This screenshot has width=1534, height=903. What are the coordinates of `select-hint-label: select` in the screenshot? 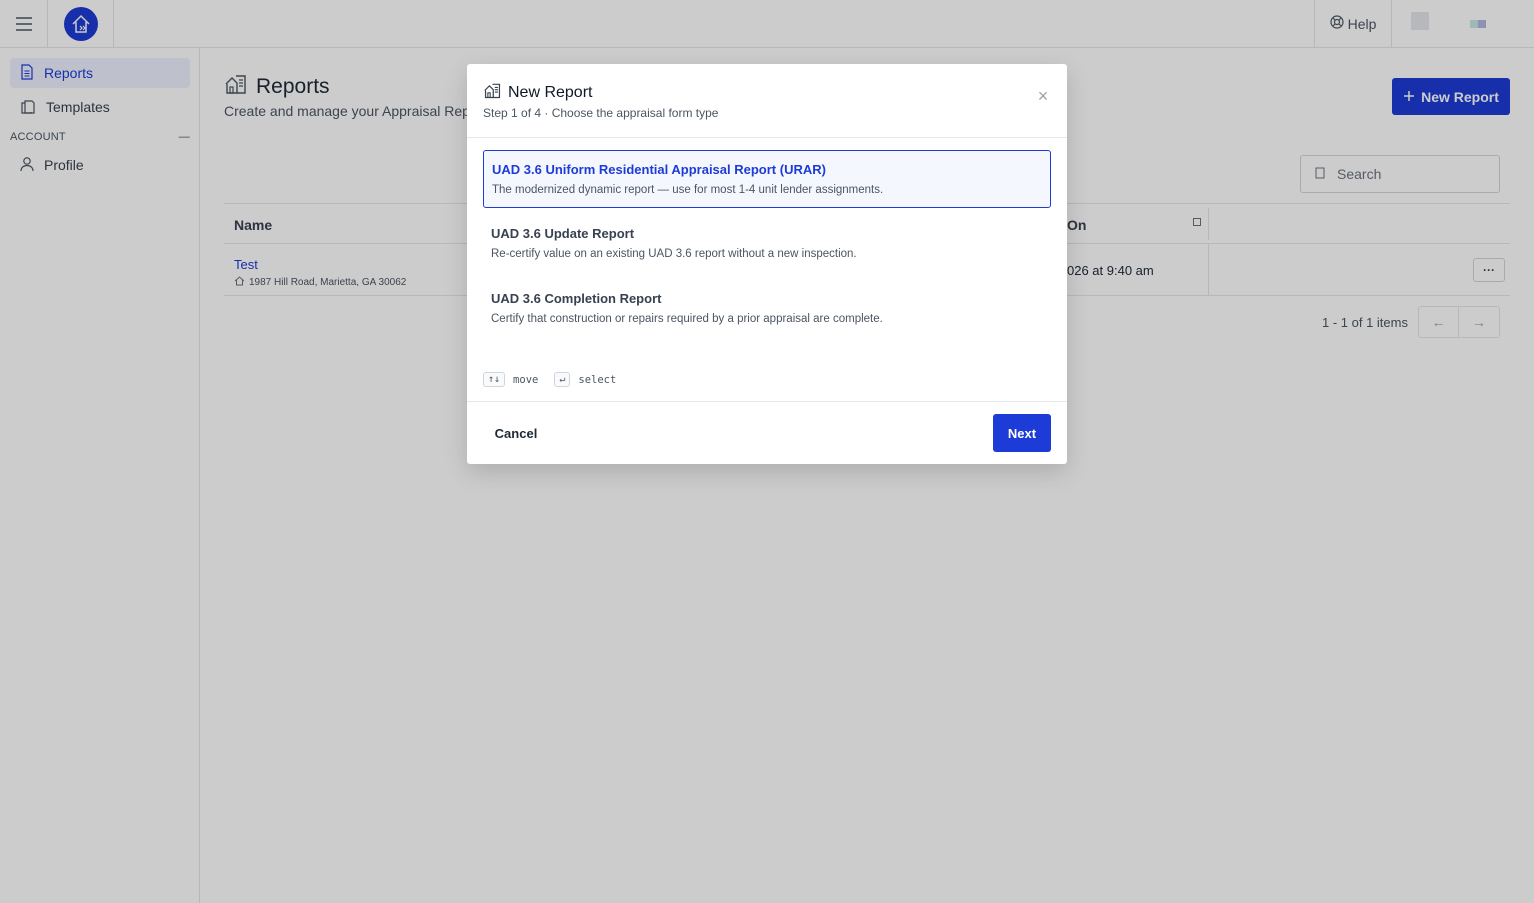 It's located at (597, 379).